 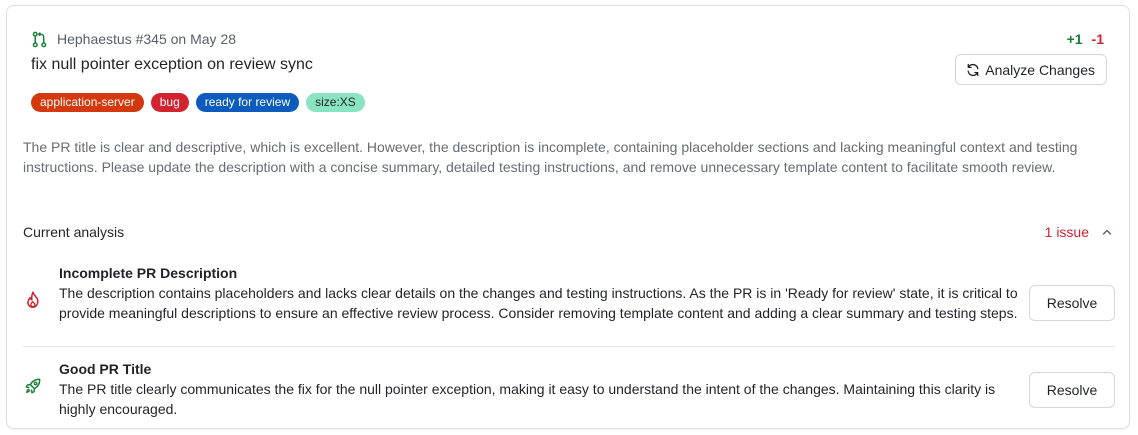 What do you see at coordinates (39, 39) in the screenshot?
I see `pull-request-icon` at bounding box center [39, 39].